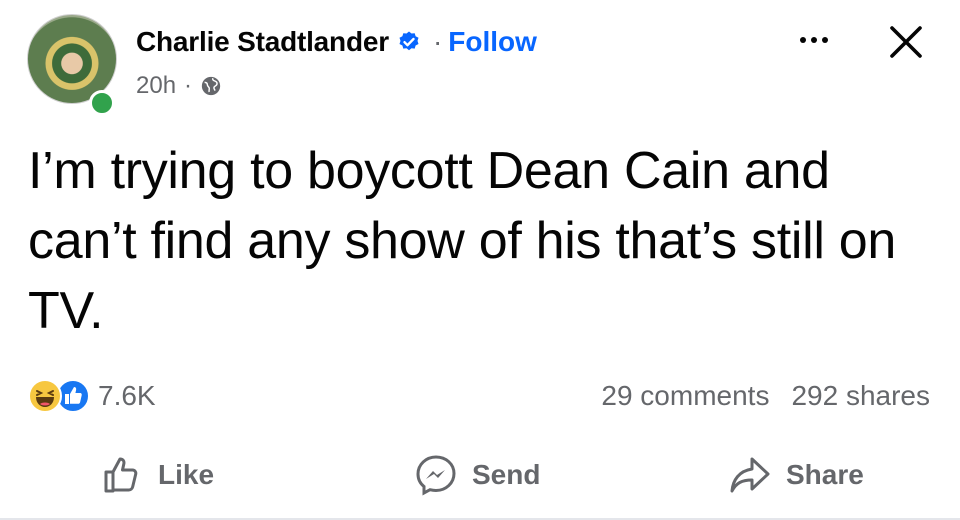  What do you see at coordinates (262, 42) in the screenshot?
I see `author-name: Charlie Stadtlander` at bounding box center [262, 42].